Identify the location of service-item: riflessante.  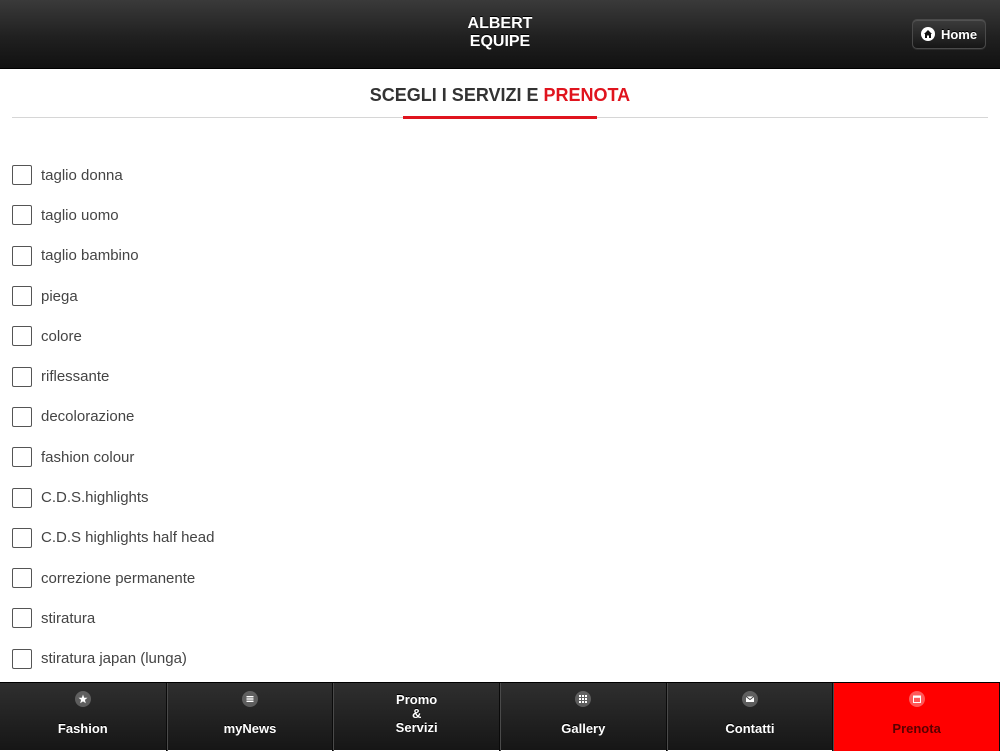
(362, 376).